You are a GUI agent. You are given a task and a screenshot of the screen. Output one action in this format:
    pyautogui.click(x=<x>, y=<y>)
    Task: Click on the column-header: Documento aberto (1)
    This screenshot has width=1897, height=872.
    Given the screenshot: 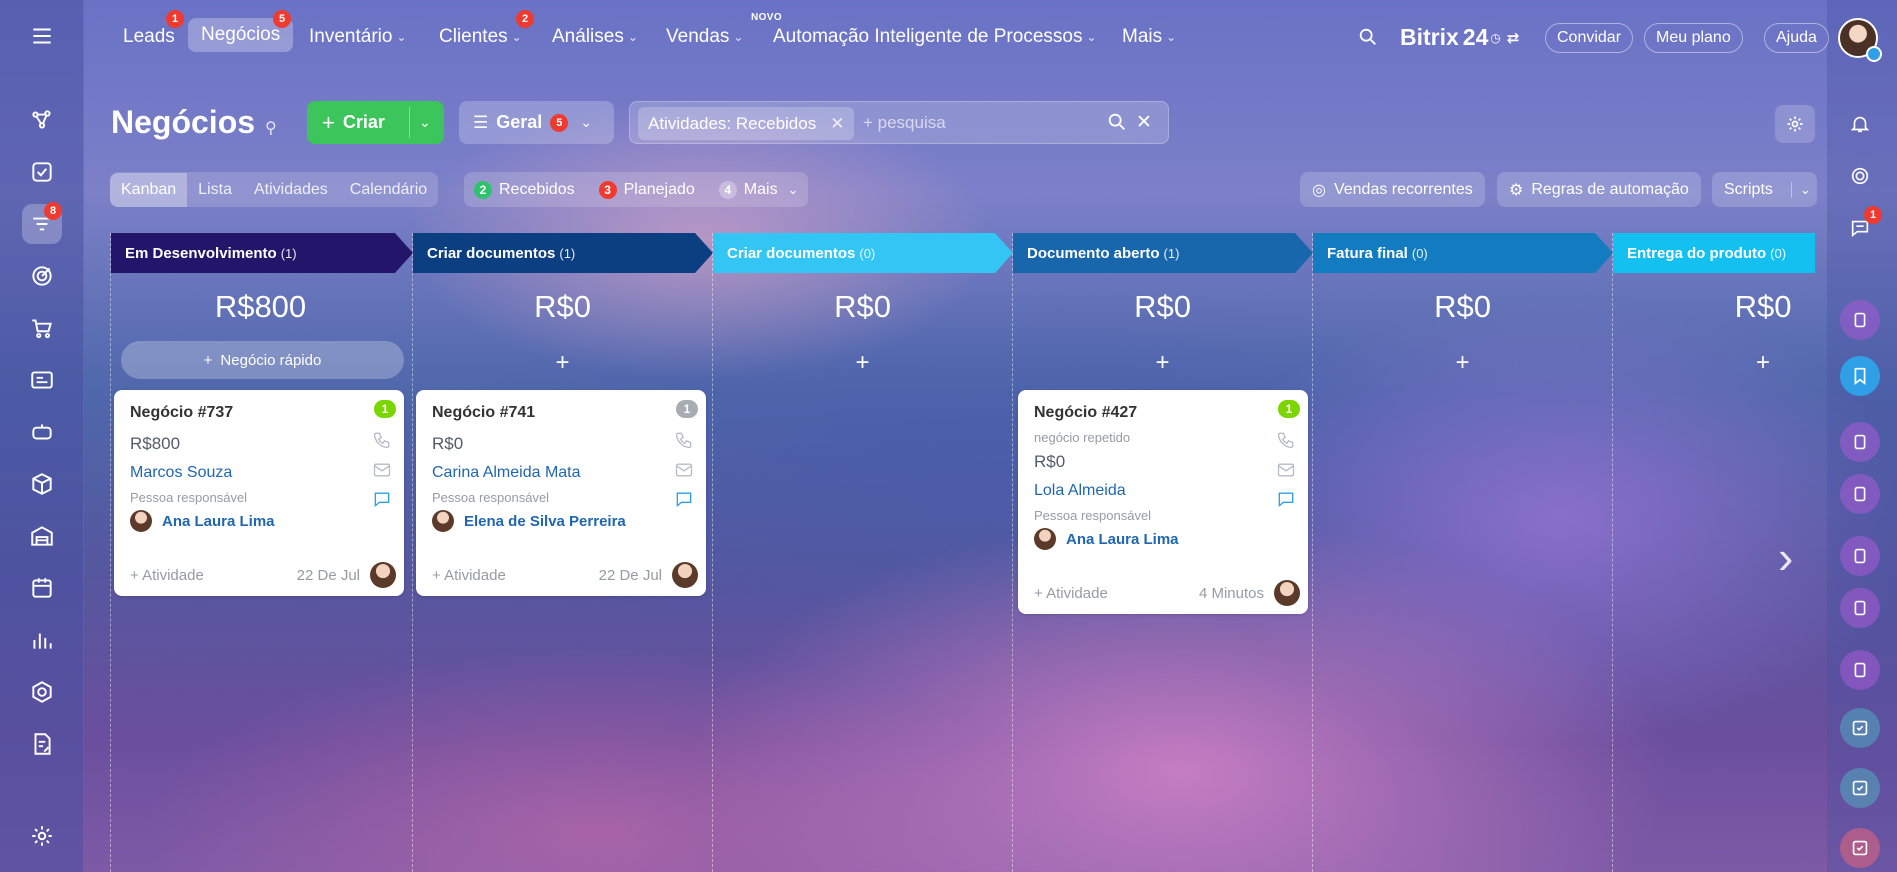 What is the action you would take?
    pyautogui.click(x=1163, y=253)
    